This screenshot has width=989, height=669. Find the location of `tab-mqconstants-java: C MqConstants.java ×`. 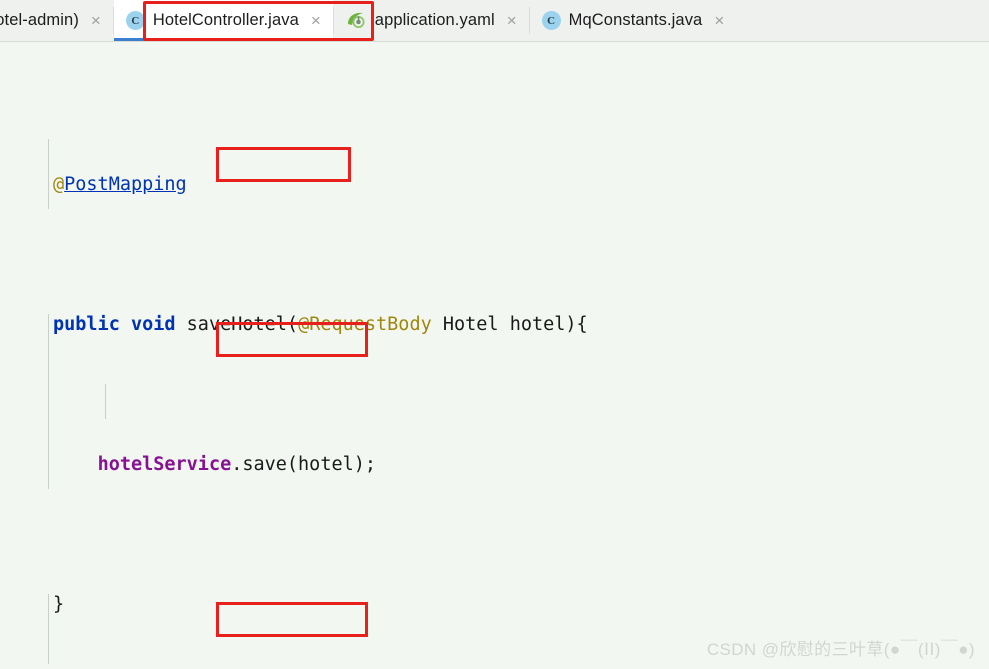

tab-mqconstants-java: C MqConstants.java × is located at coordinates (633, 20).